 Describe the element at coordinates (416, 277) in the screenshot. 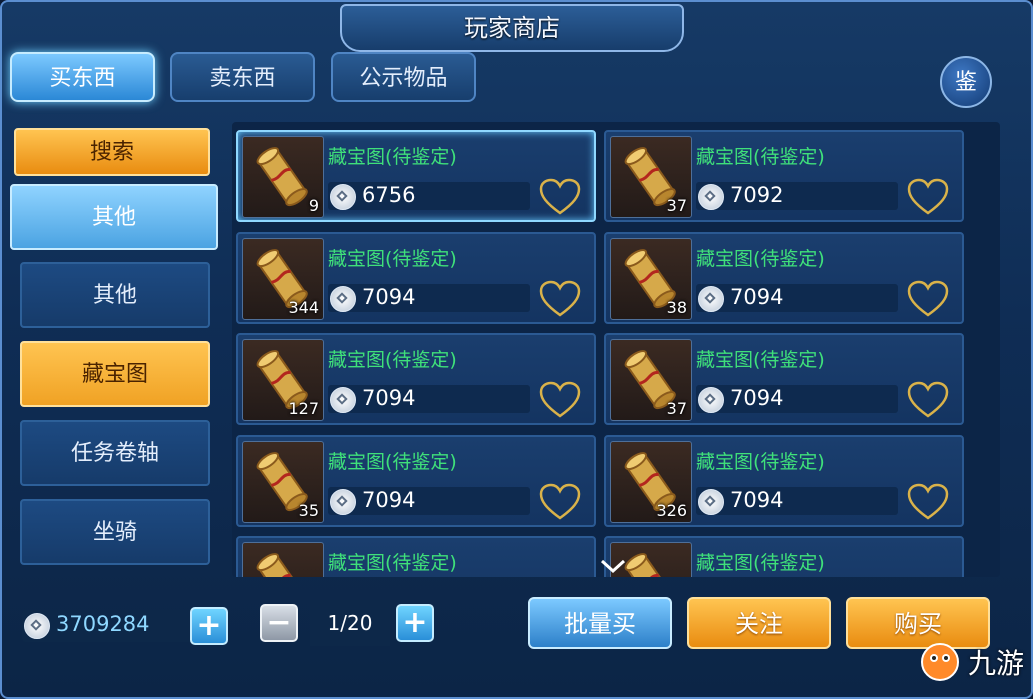

I see `listing-card: 344 藏宝图(待鉴定) 7094` at that location.